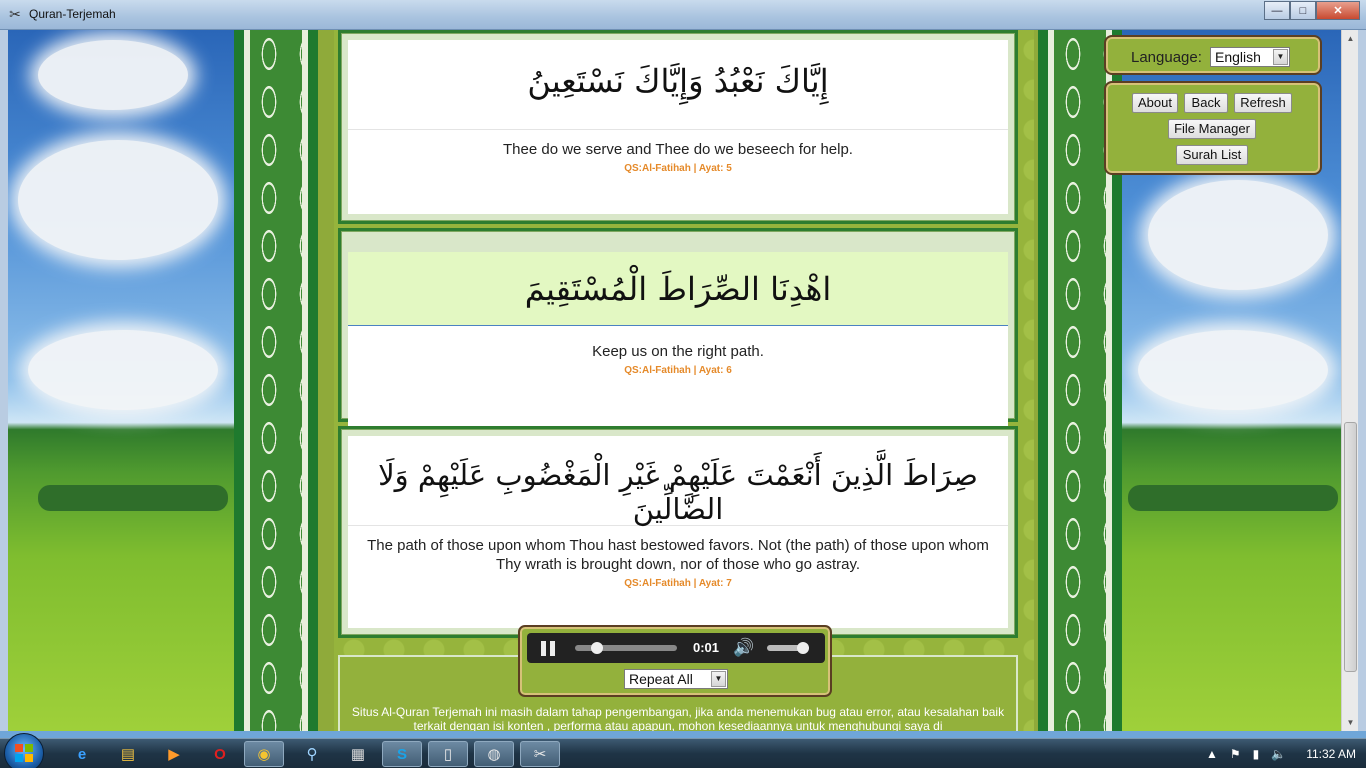  Describe the element at coordinates (1212, 754) in the screenshot. I see `show-hidden-icons-icon: ▲` at that location.